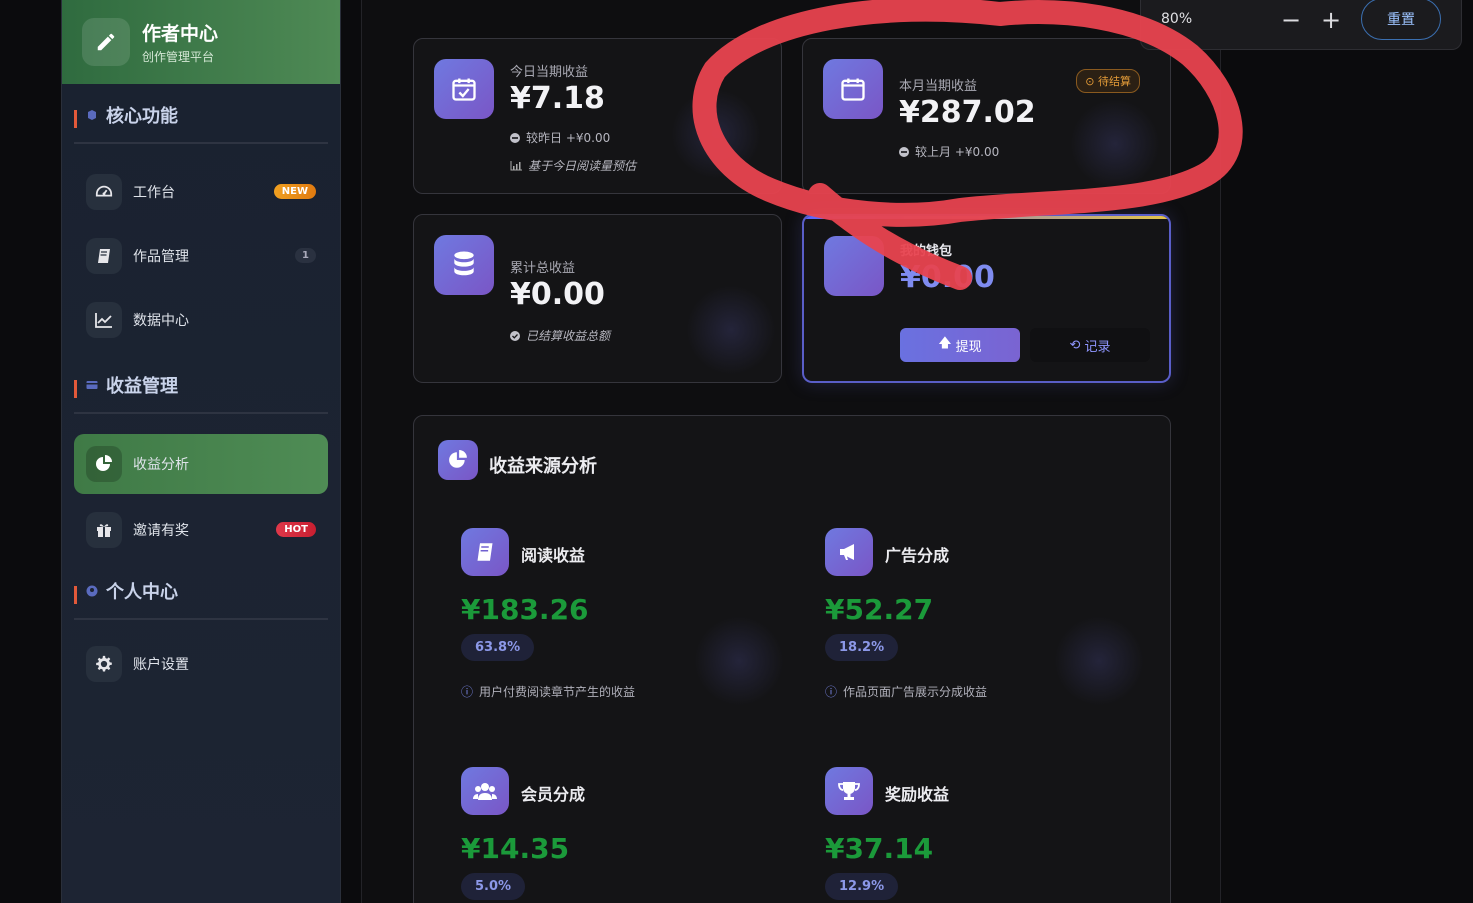 Image resolution: width=1473 pixels, height=903 pixels. I want to click on month-revenue-card: 本月当期收益 ¥287.02 ⊙ 待结算 较上月 +¥0.00, so click(986, 116).